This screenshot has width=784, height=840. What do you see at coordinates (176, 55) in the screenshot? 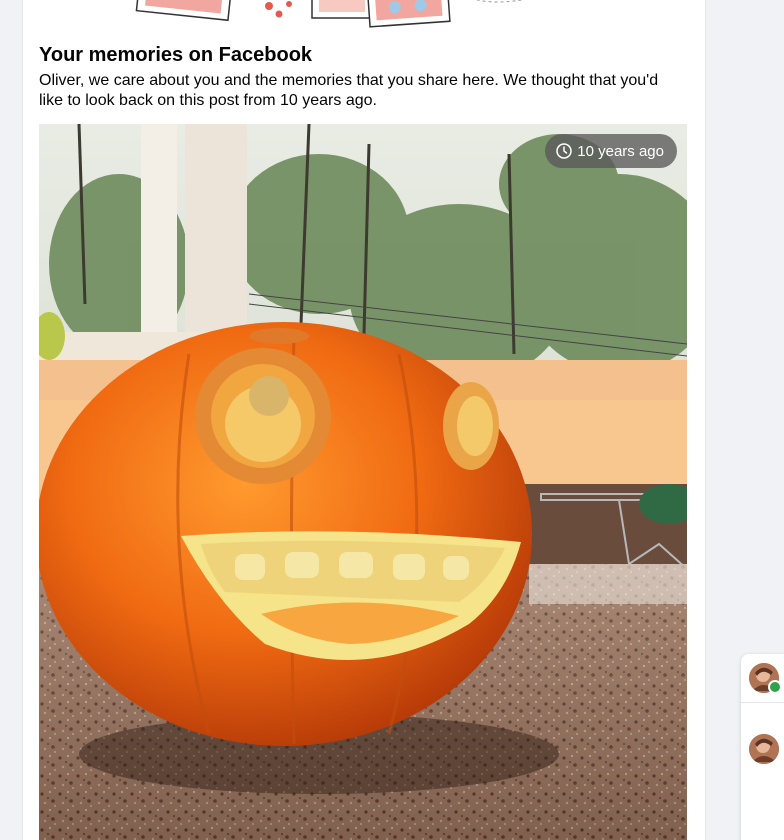
I see `memories-title: Your memories on Facebook` at bounding box center [176, 55].